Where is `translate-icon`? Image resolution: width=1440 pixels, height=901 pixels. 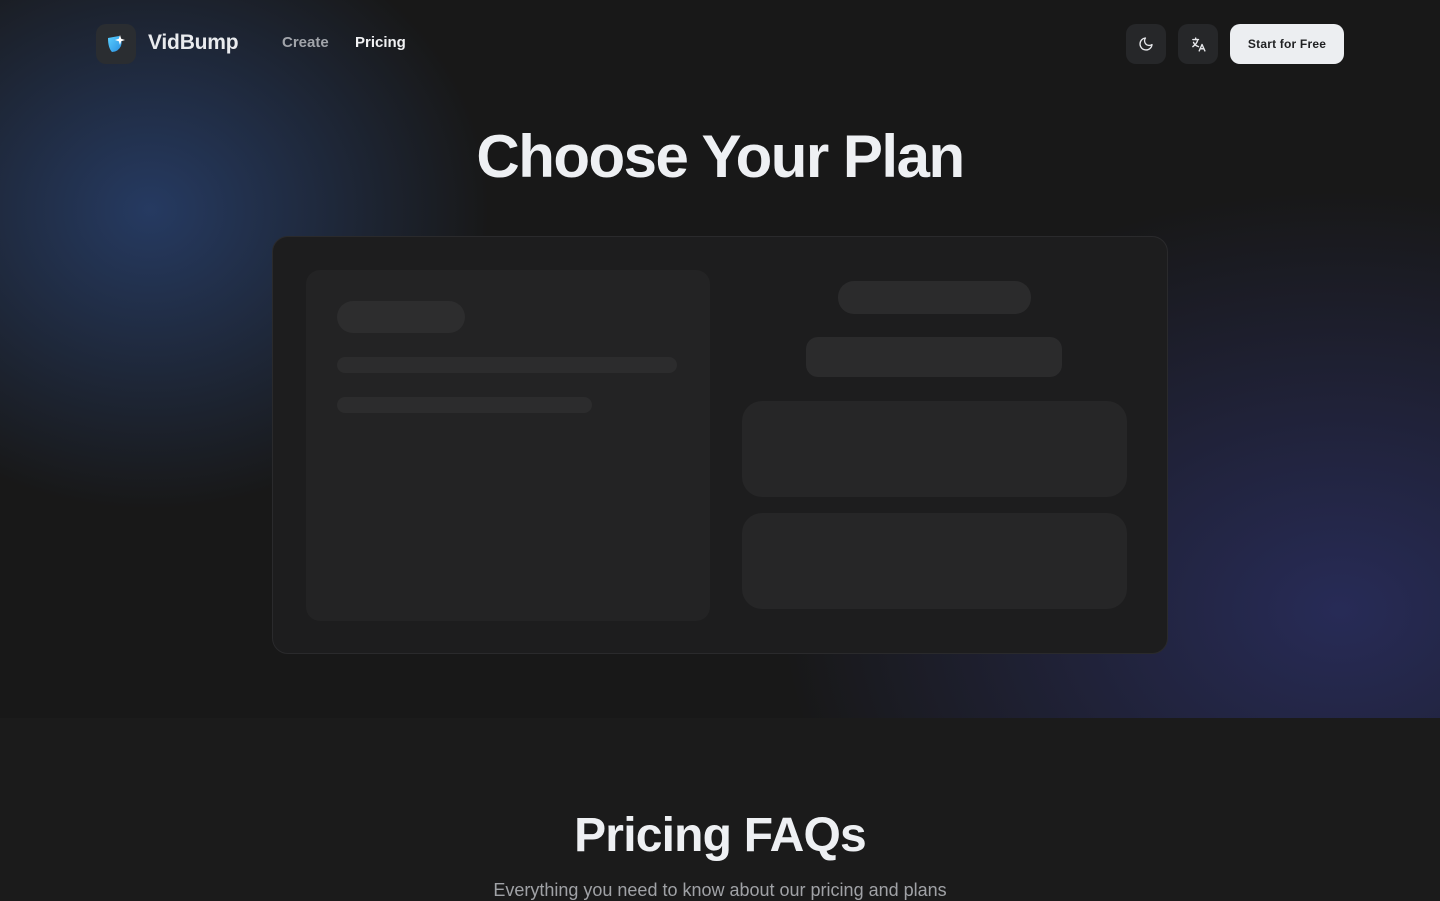 translate-icon is located at coordinates (1198, 44).